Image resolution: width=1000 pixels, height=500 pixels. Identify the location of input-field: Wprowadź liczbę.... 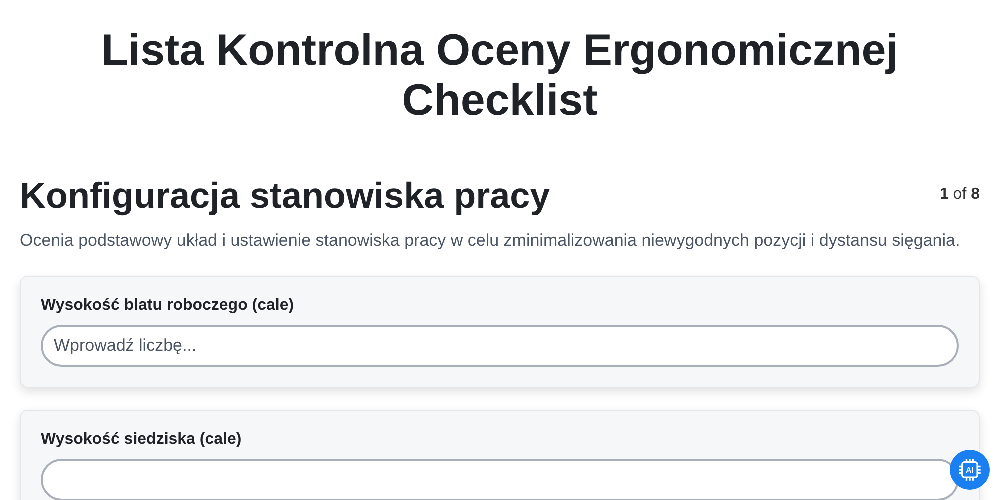
(500, 346).